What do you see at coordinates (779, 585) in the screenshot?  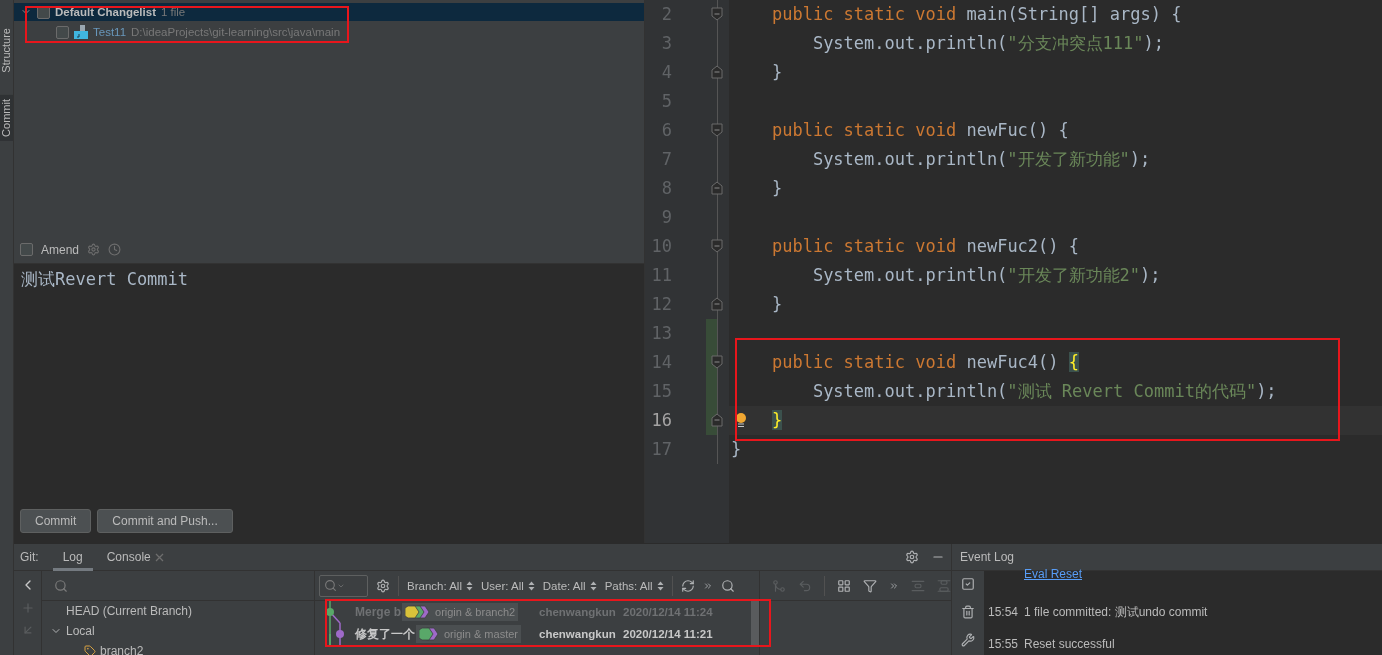 I see `cherry-pick-icon` at bounding box center [779, 585].